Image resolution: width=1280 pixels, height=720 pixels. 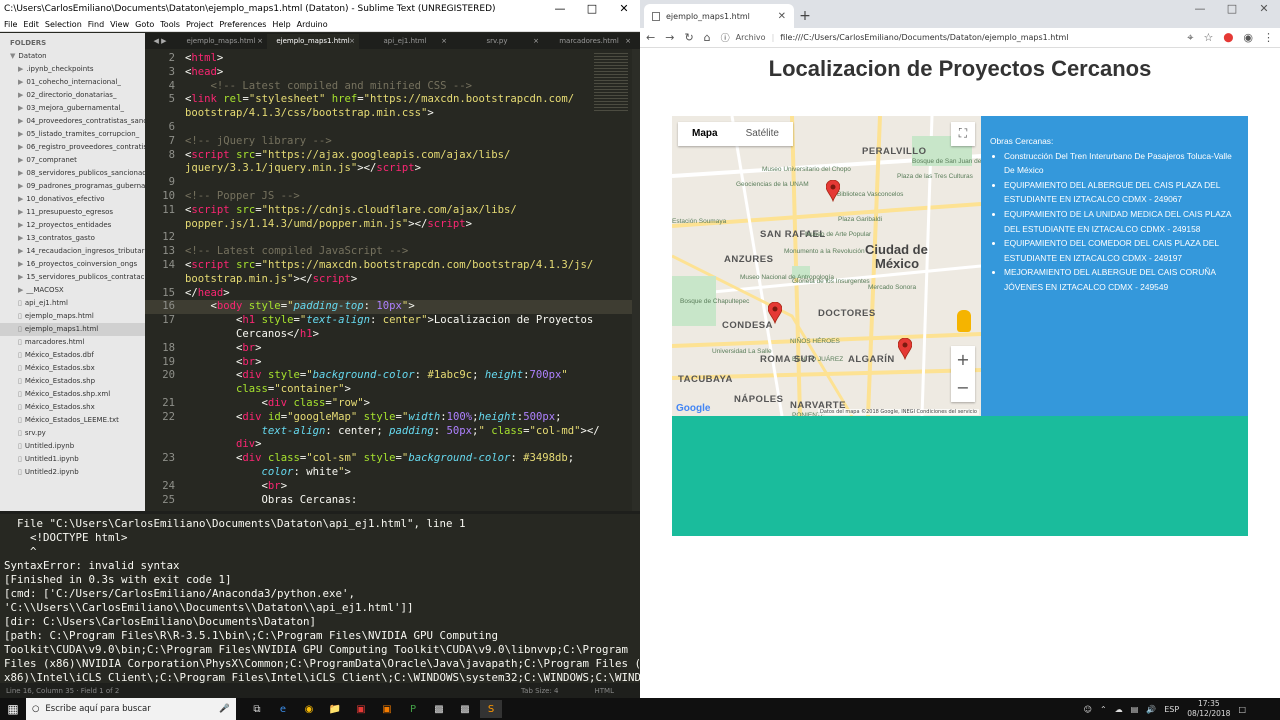 What do you see at coordinates (72, 433) in the screenshot?
I see `sidebar-file: ▯ srv.py` at bounding box center [72, 433].